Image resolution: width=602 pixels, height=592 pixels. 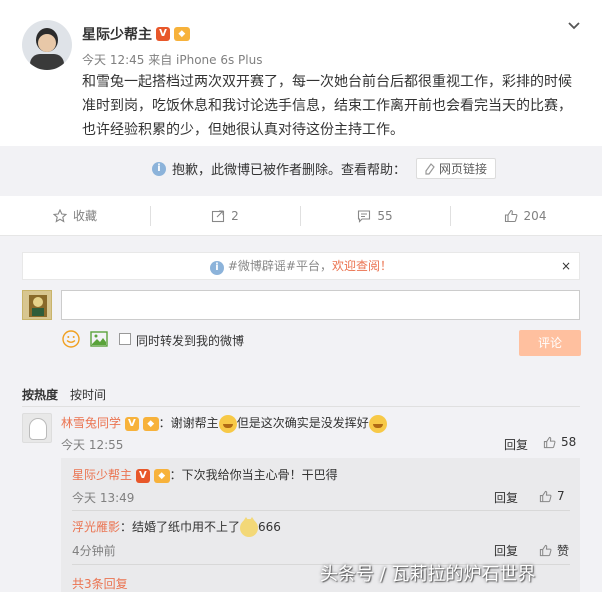 I want to click on post-meta: 今天 12:45 来自 iPhone 6s Plus, so click(x=172, y=60).